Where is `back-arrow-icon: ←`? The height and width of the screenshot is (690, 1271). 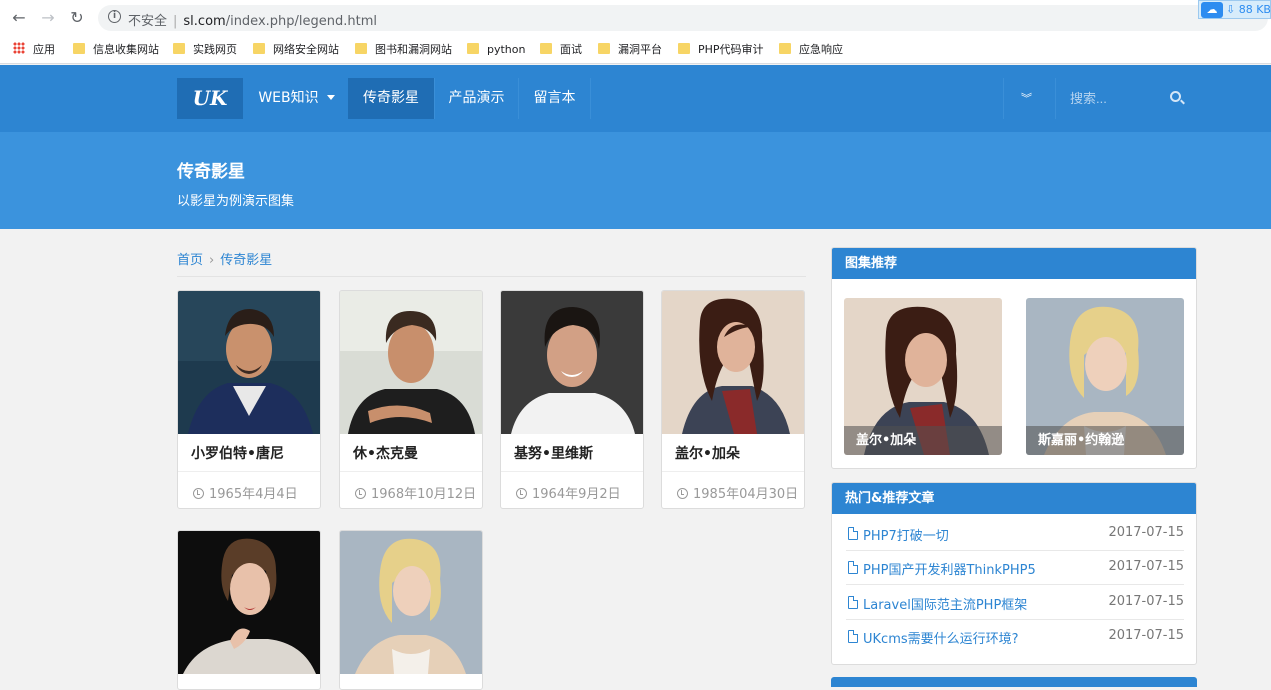
back-arrow-icon: ← is located at coordinates (19, 18).